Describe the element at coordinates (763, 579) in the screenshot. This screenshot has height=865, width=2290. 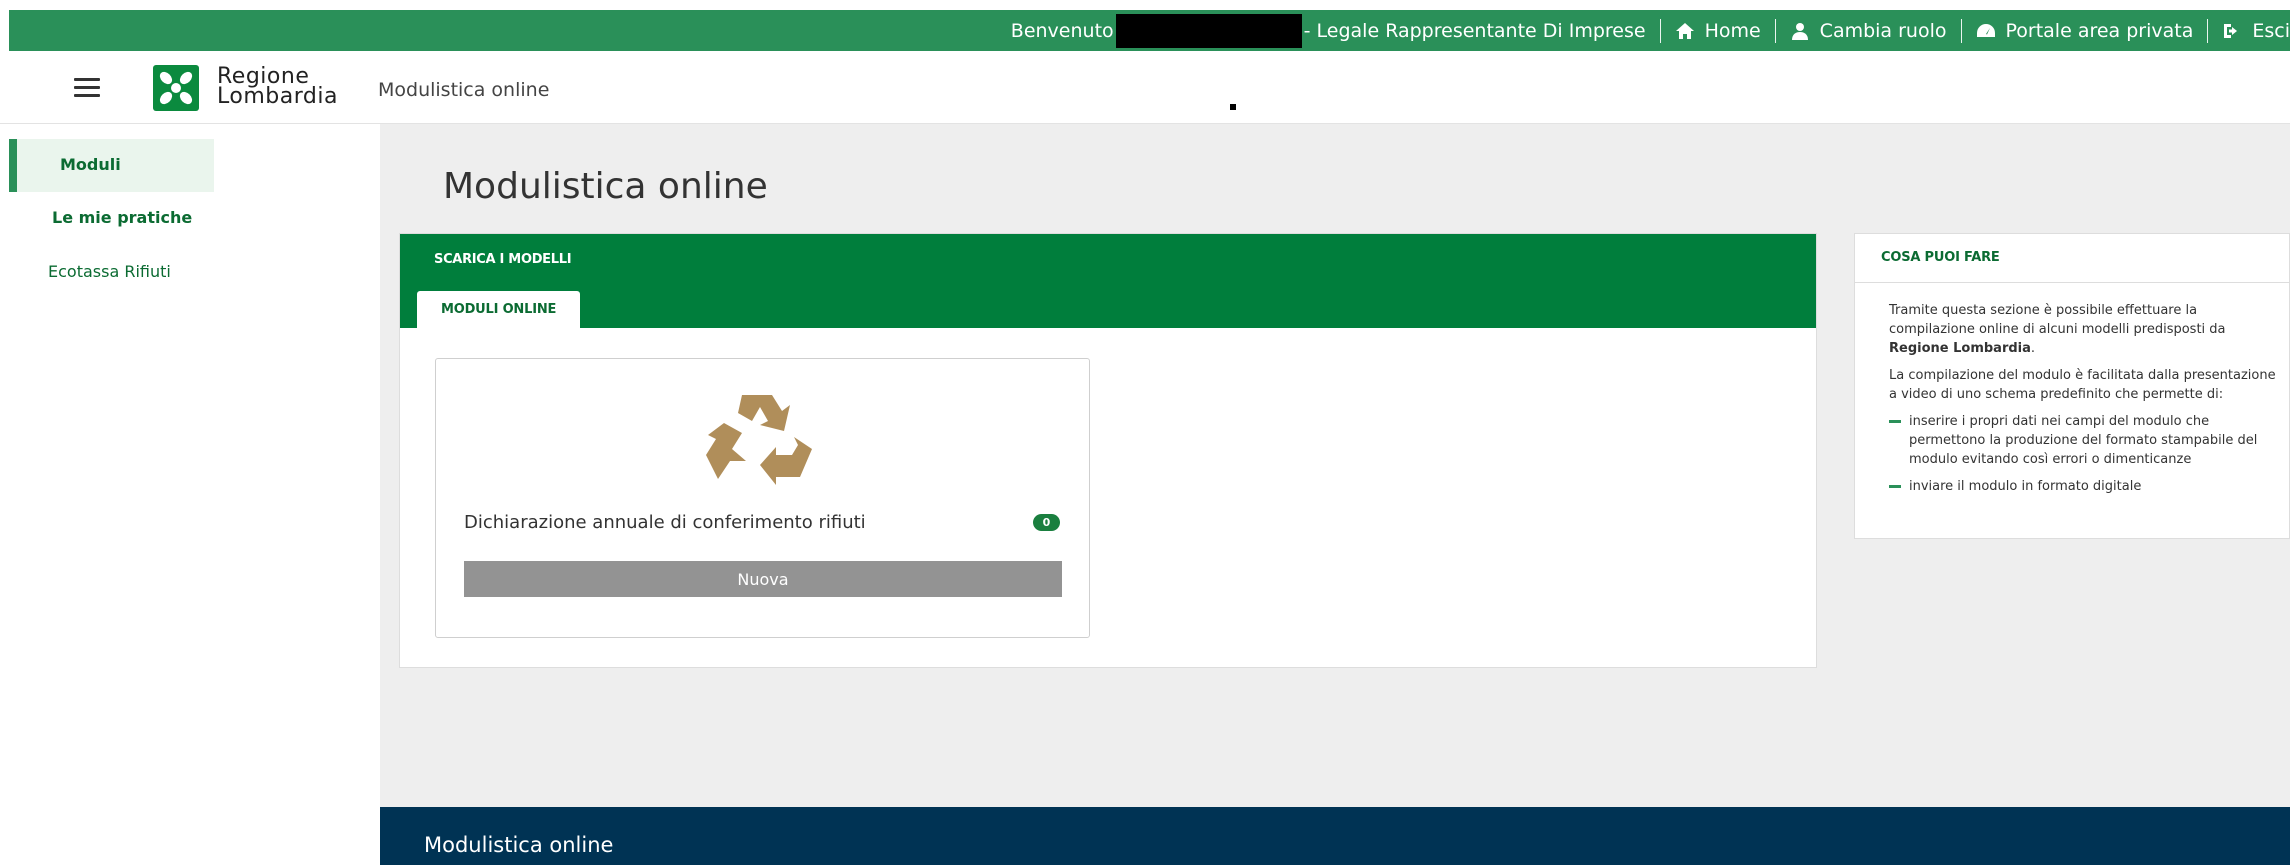
I see `new-button: Nuova` at that location.